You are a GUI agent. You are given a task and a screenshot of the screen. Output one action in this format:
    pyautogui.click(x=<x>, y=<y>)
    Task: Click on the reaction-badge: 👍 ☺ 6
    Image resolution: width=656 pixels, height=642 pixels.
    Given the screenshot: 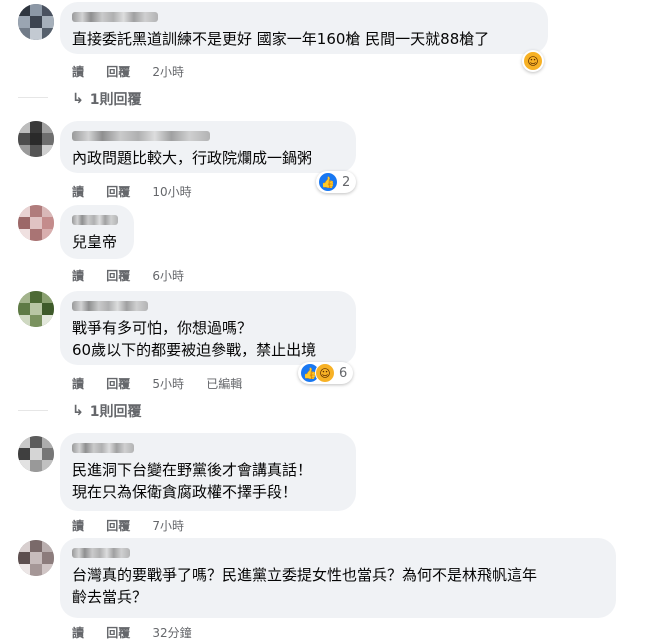 What is the action you would take?
    pyautogui.click(x=326, y=373)
    